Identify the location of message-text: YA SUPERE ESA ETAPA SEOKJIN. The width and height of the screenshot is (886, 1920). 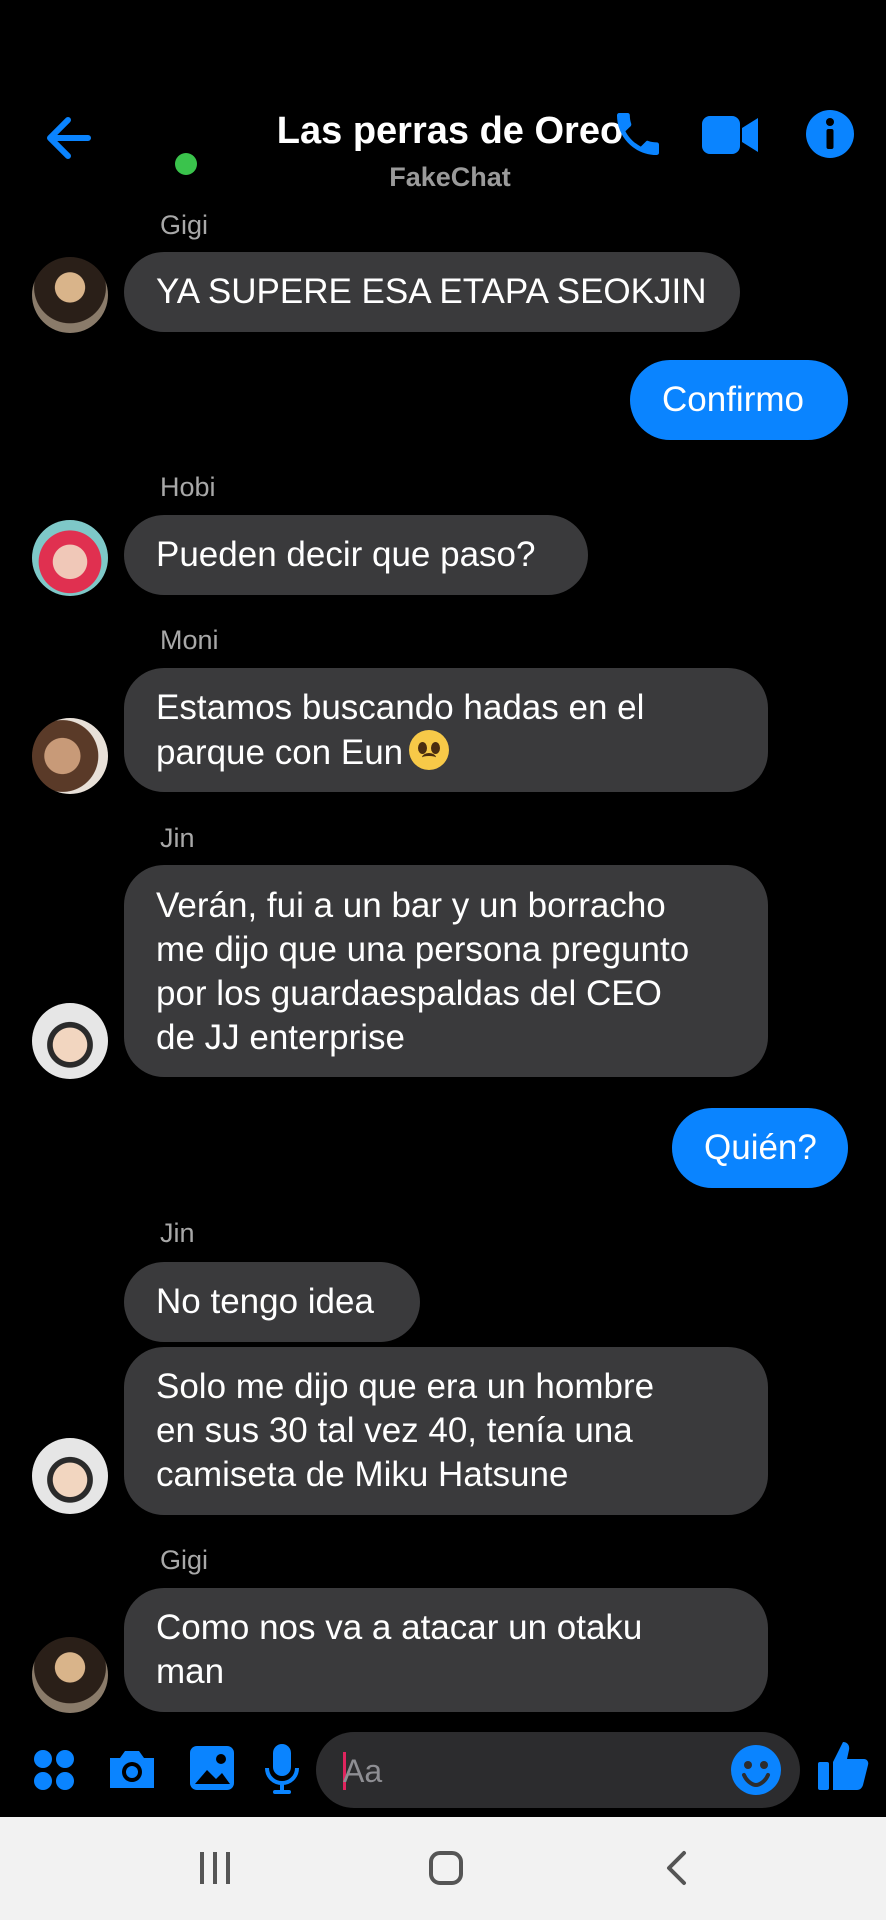
(431, 291).